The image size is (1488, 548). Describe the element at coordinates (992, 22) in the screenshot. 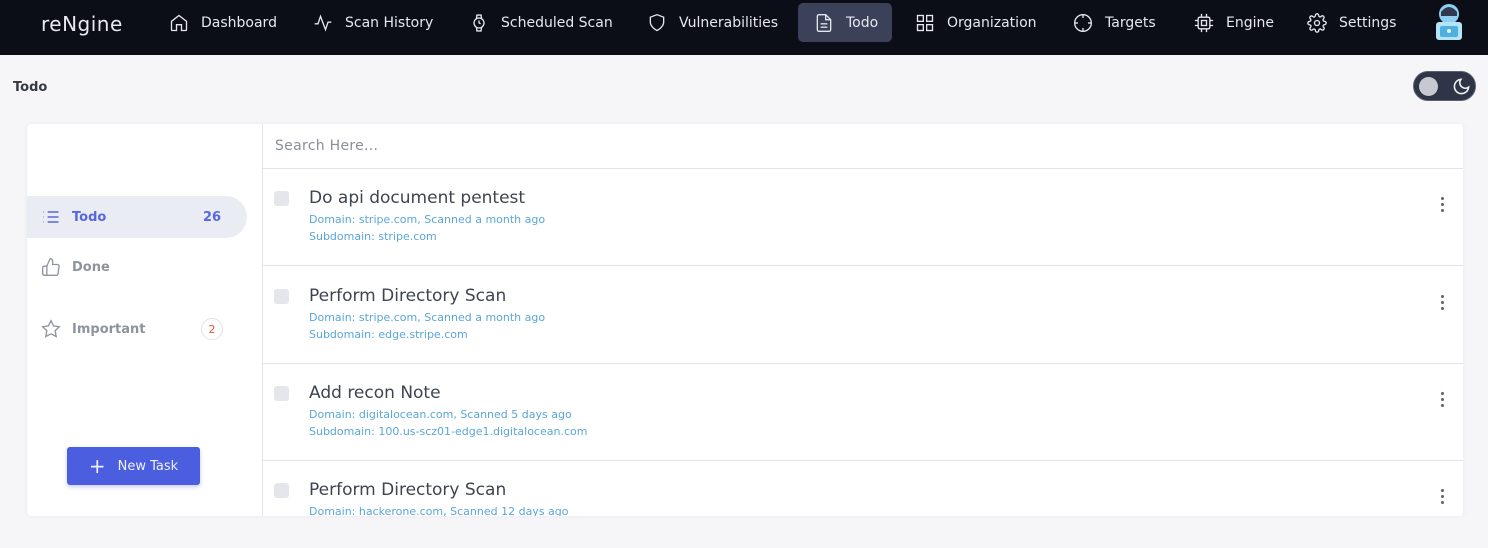

I see `nav-organization-label: Organization` at that location.